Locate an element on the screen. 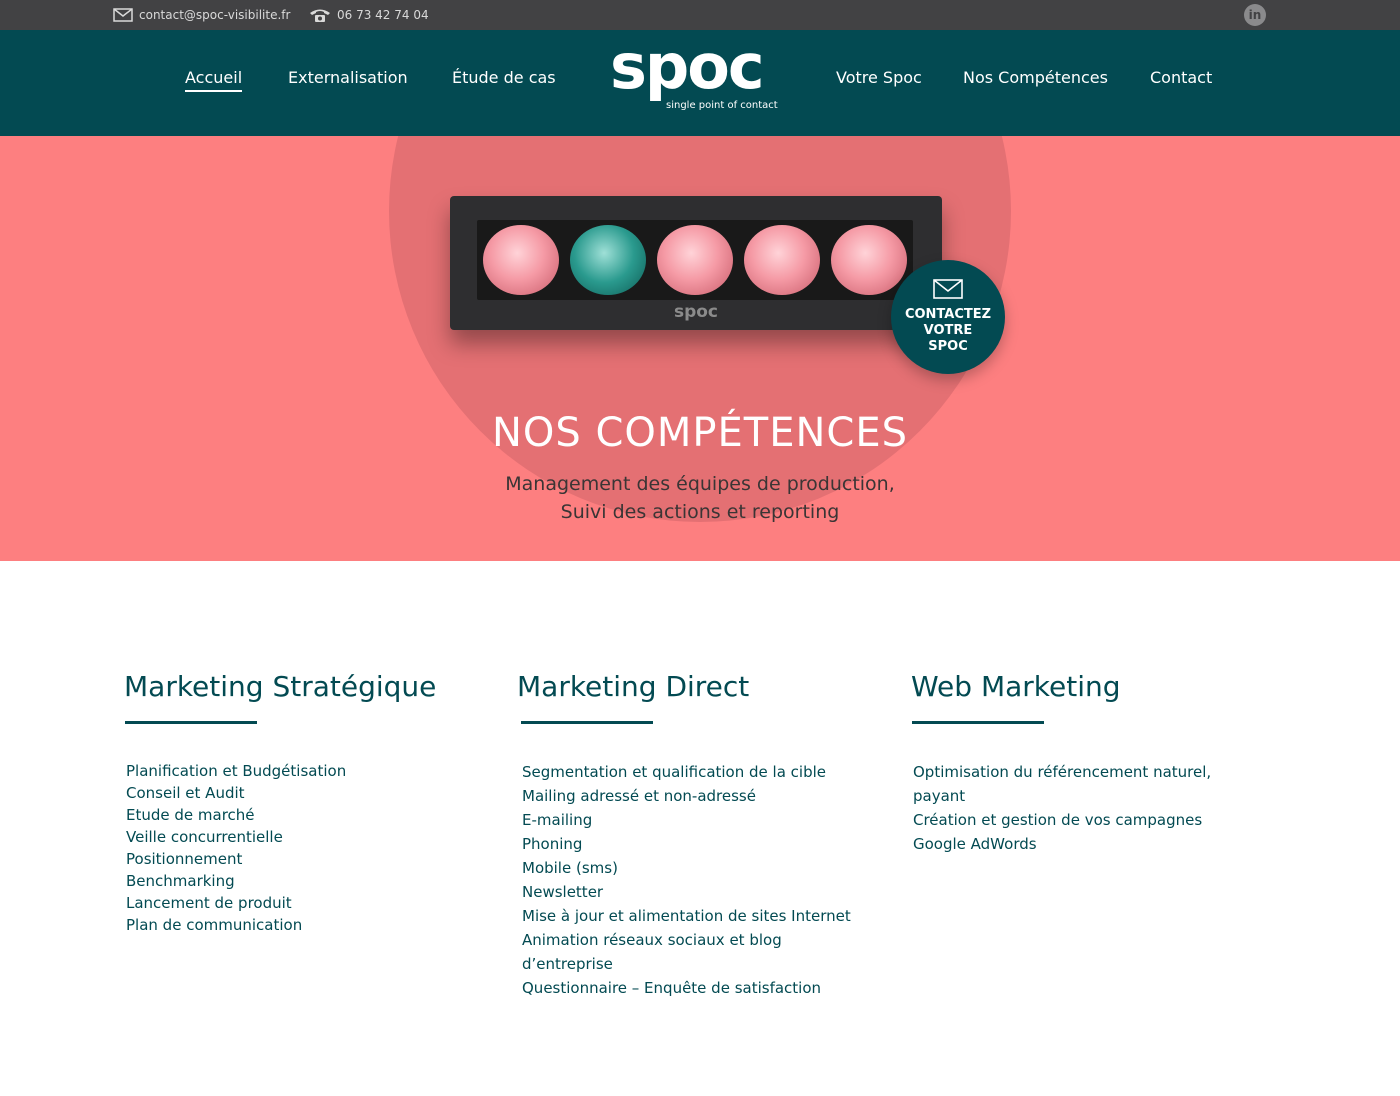  list-item: Google AdWords is located at coordinates (975, 844).